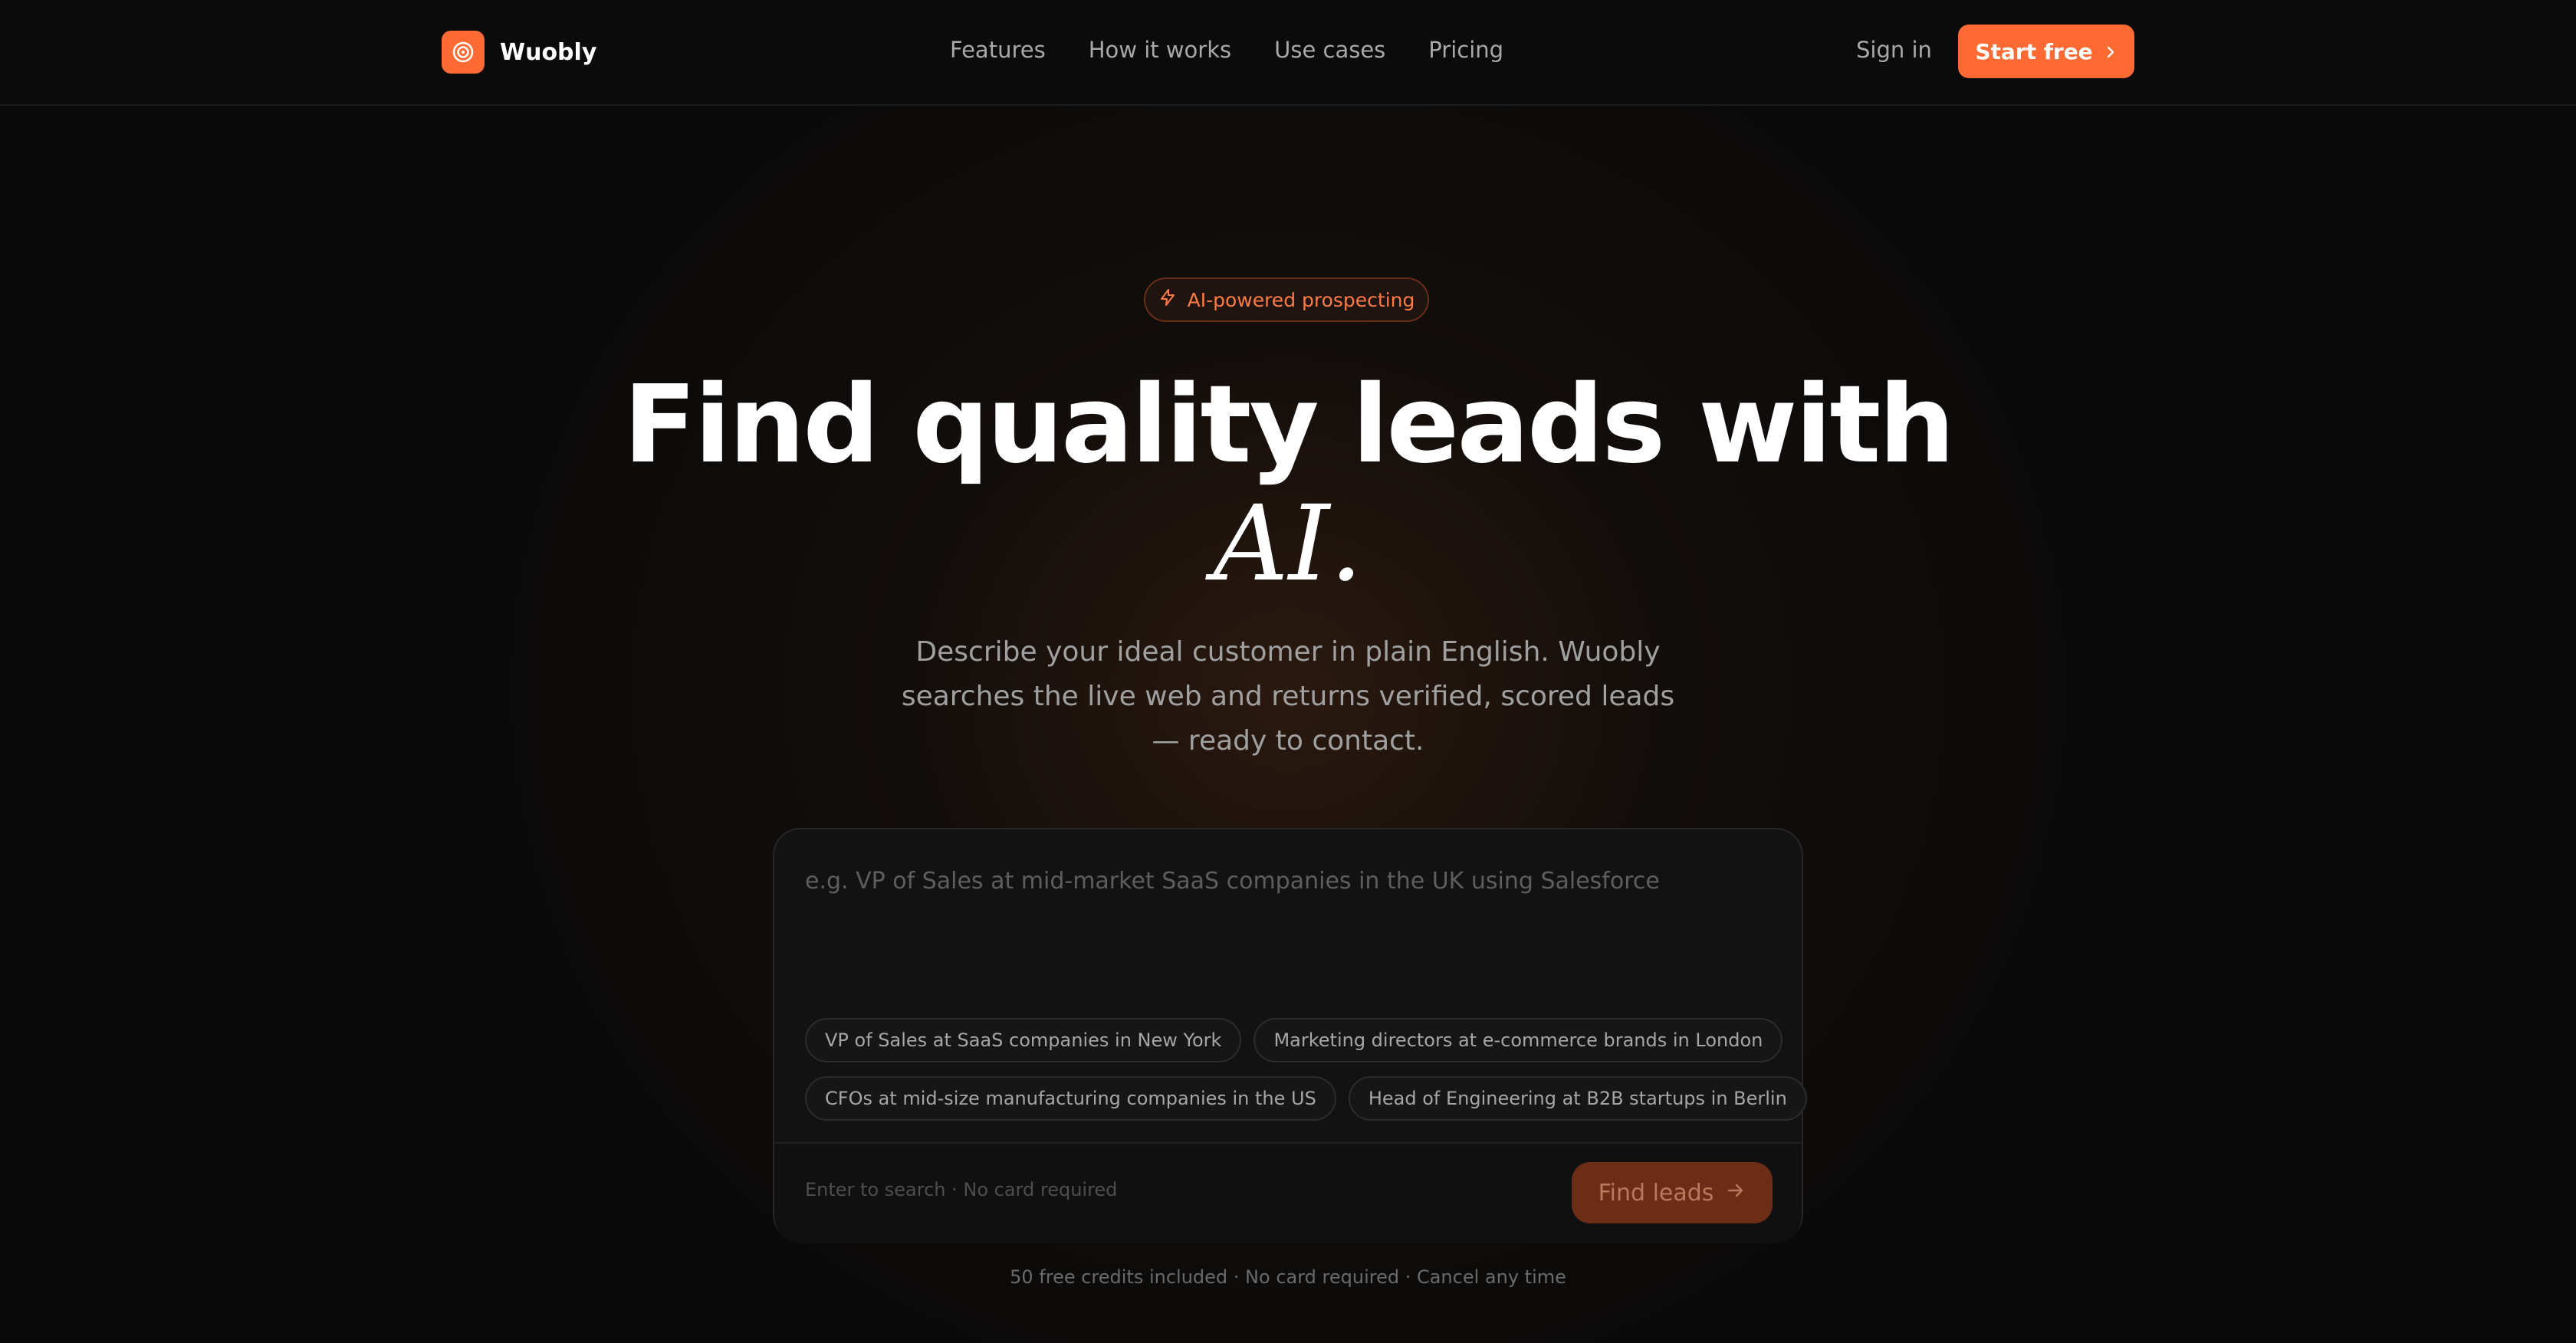  I want to click on badge-label: AI-powered prospecting, so click(1301, 300).